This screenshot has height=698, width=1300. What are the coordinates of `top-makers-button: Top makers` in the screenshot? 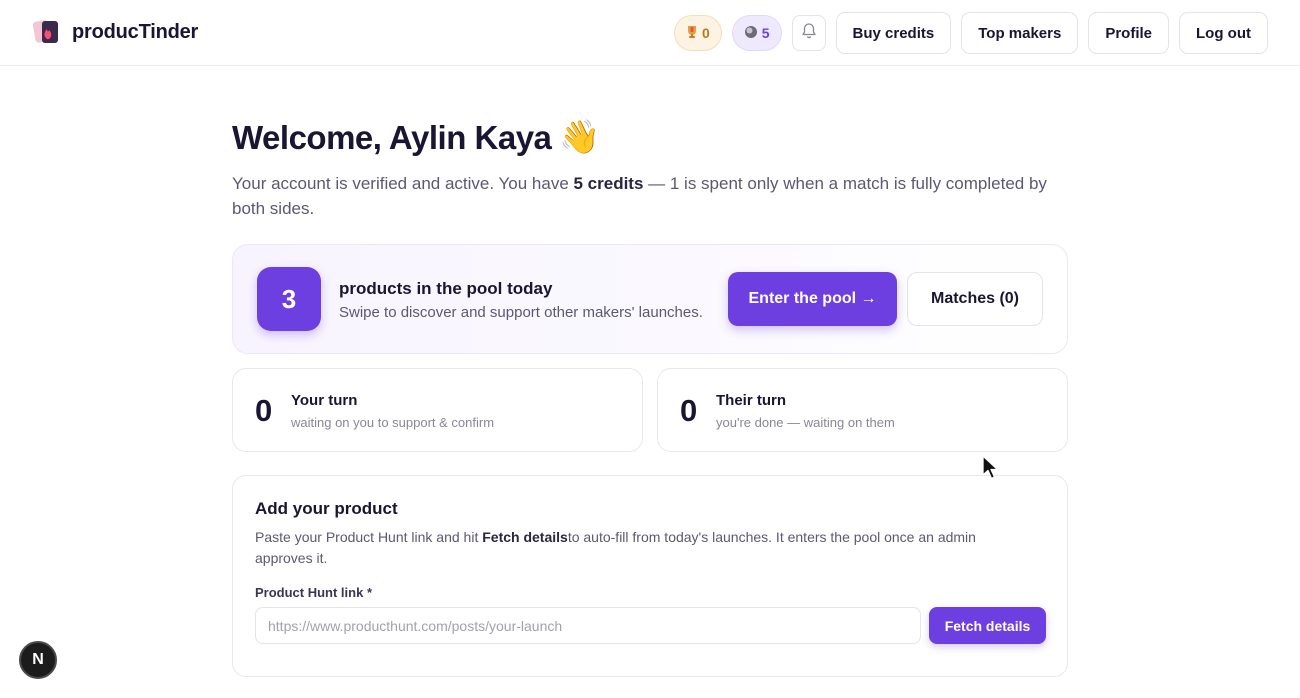 It's located at (1020, 33).